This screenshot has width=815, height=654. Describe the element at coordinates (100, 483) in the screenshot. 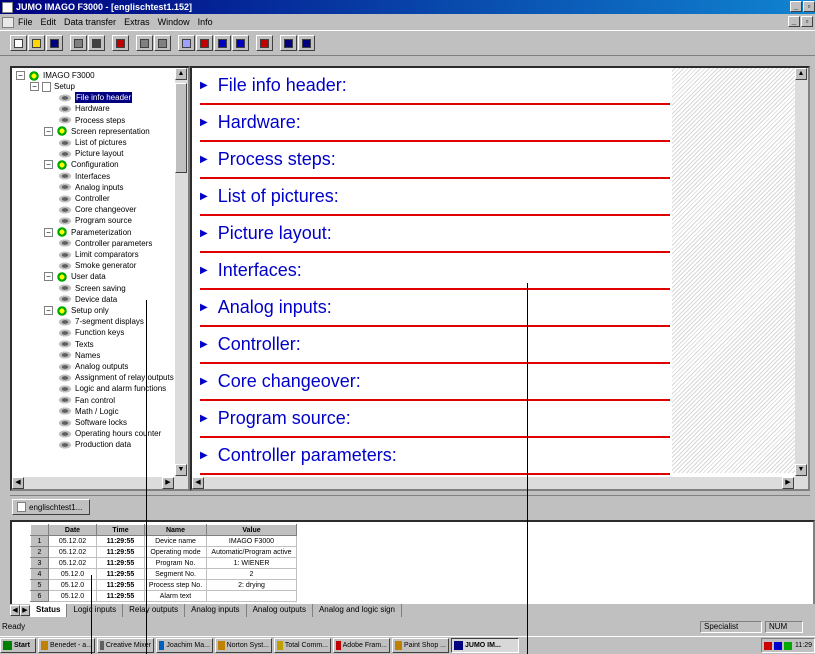

I see `tree-horizontal-scrollbar: ◀ ▶` at that location.